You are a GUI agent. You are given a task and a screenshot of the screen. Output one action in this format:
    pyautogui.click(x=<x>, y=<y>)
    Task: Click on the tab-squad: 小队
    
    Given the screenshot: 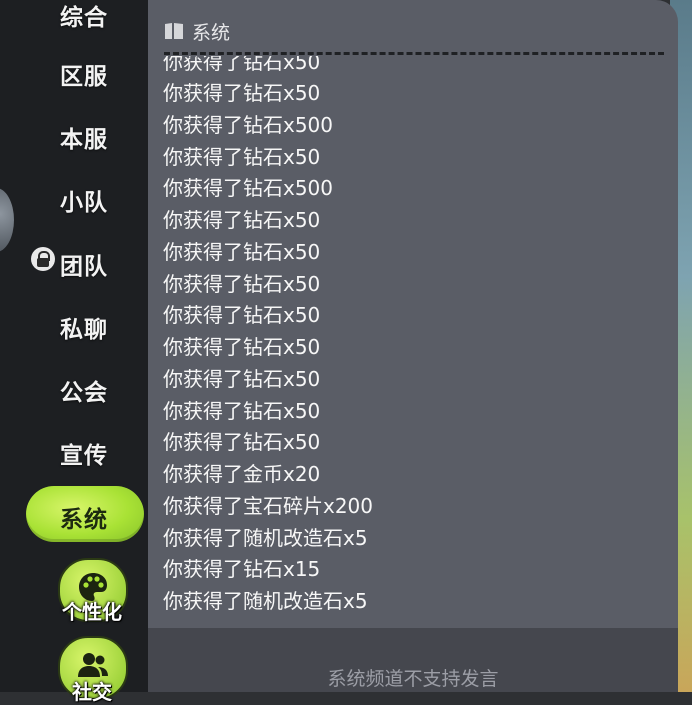 What is the action you would take?
    pyautogui.click(x=74, y=197)
    